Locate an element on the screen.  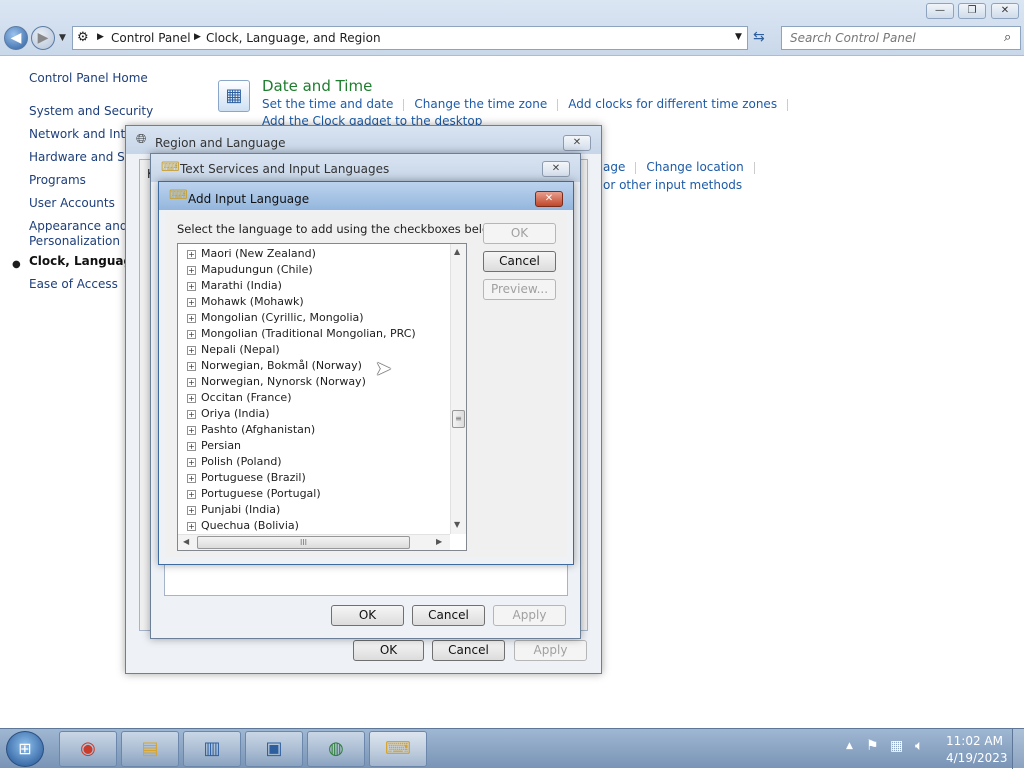
search-input: Search Control Panel ⌕ is located at coordinates (901, 38).